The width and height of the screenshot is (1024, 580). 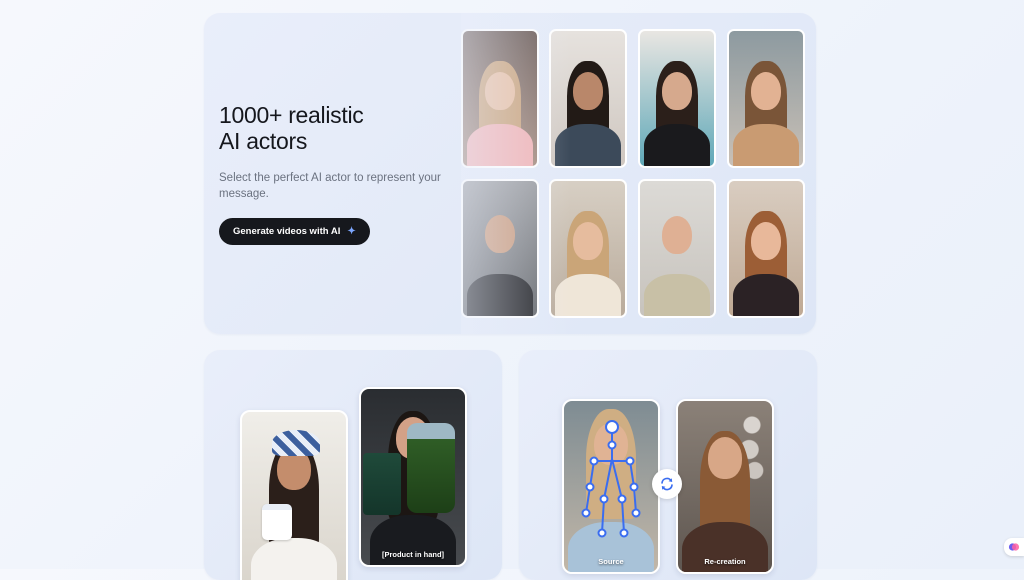 I want to click on source-video-phone: Source, so click(x=611, y=486).